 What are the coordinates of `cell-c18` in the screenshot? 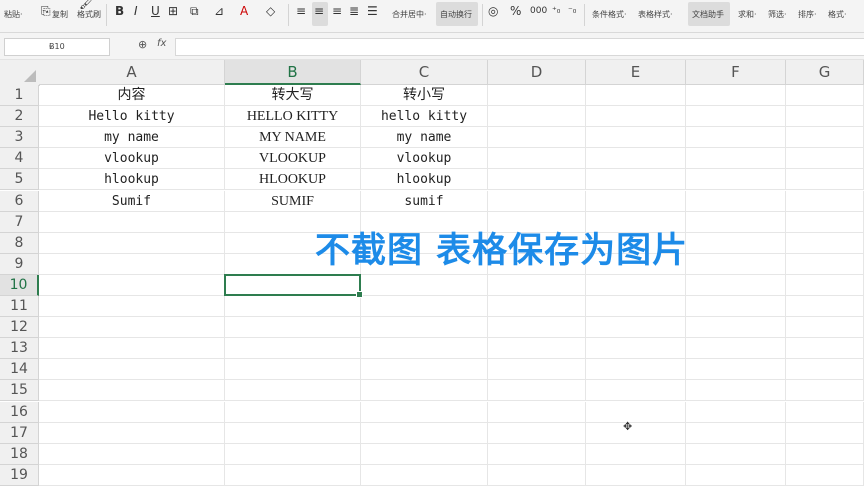 It's located at (424, 454).